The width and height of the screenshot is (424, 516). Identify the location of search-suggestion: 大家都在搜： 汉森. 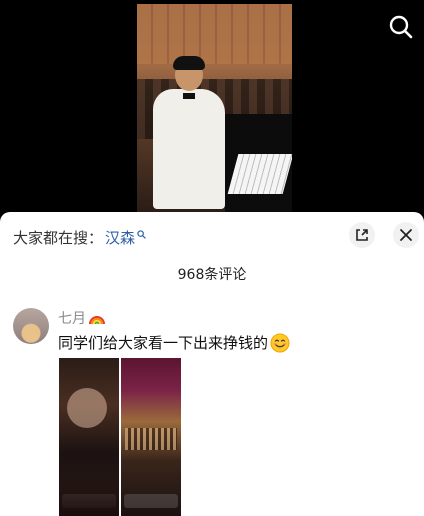
(79, 237).